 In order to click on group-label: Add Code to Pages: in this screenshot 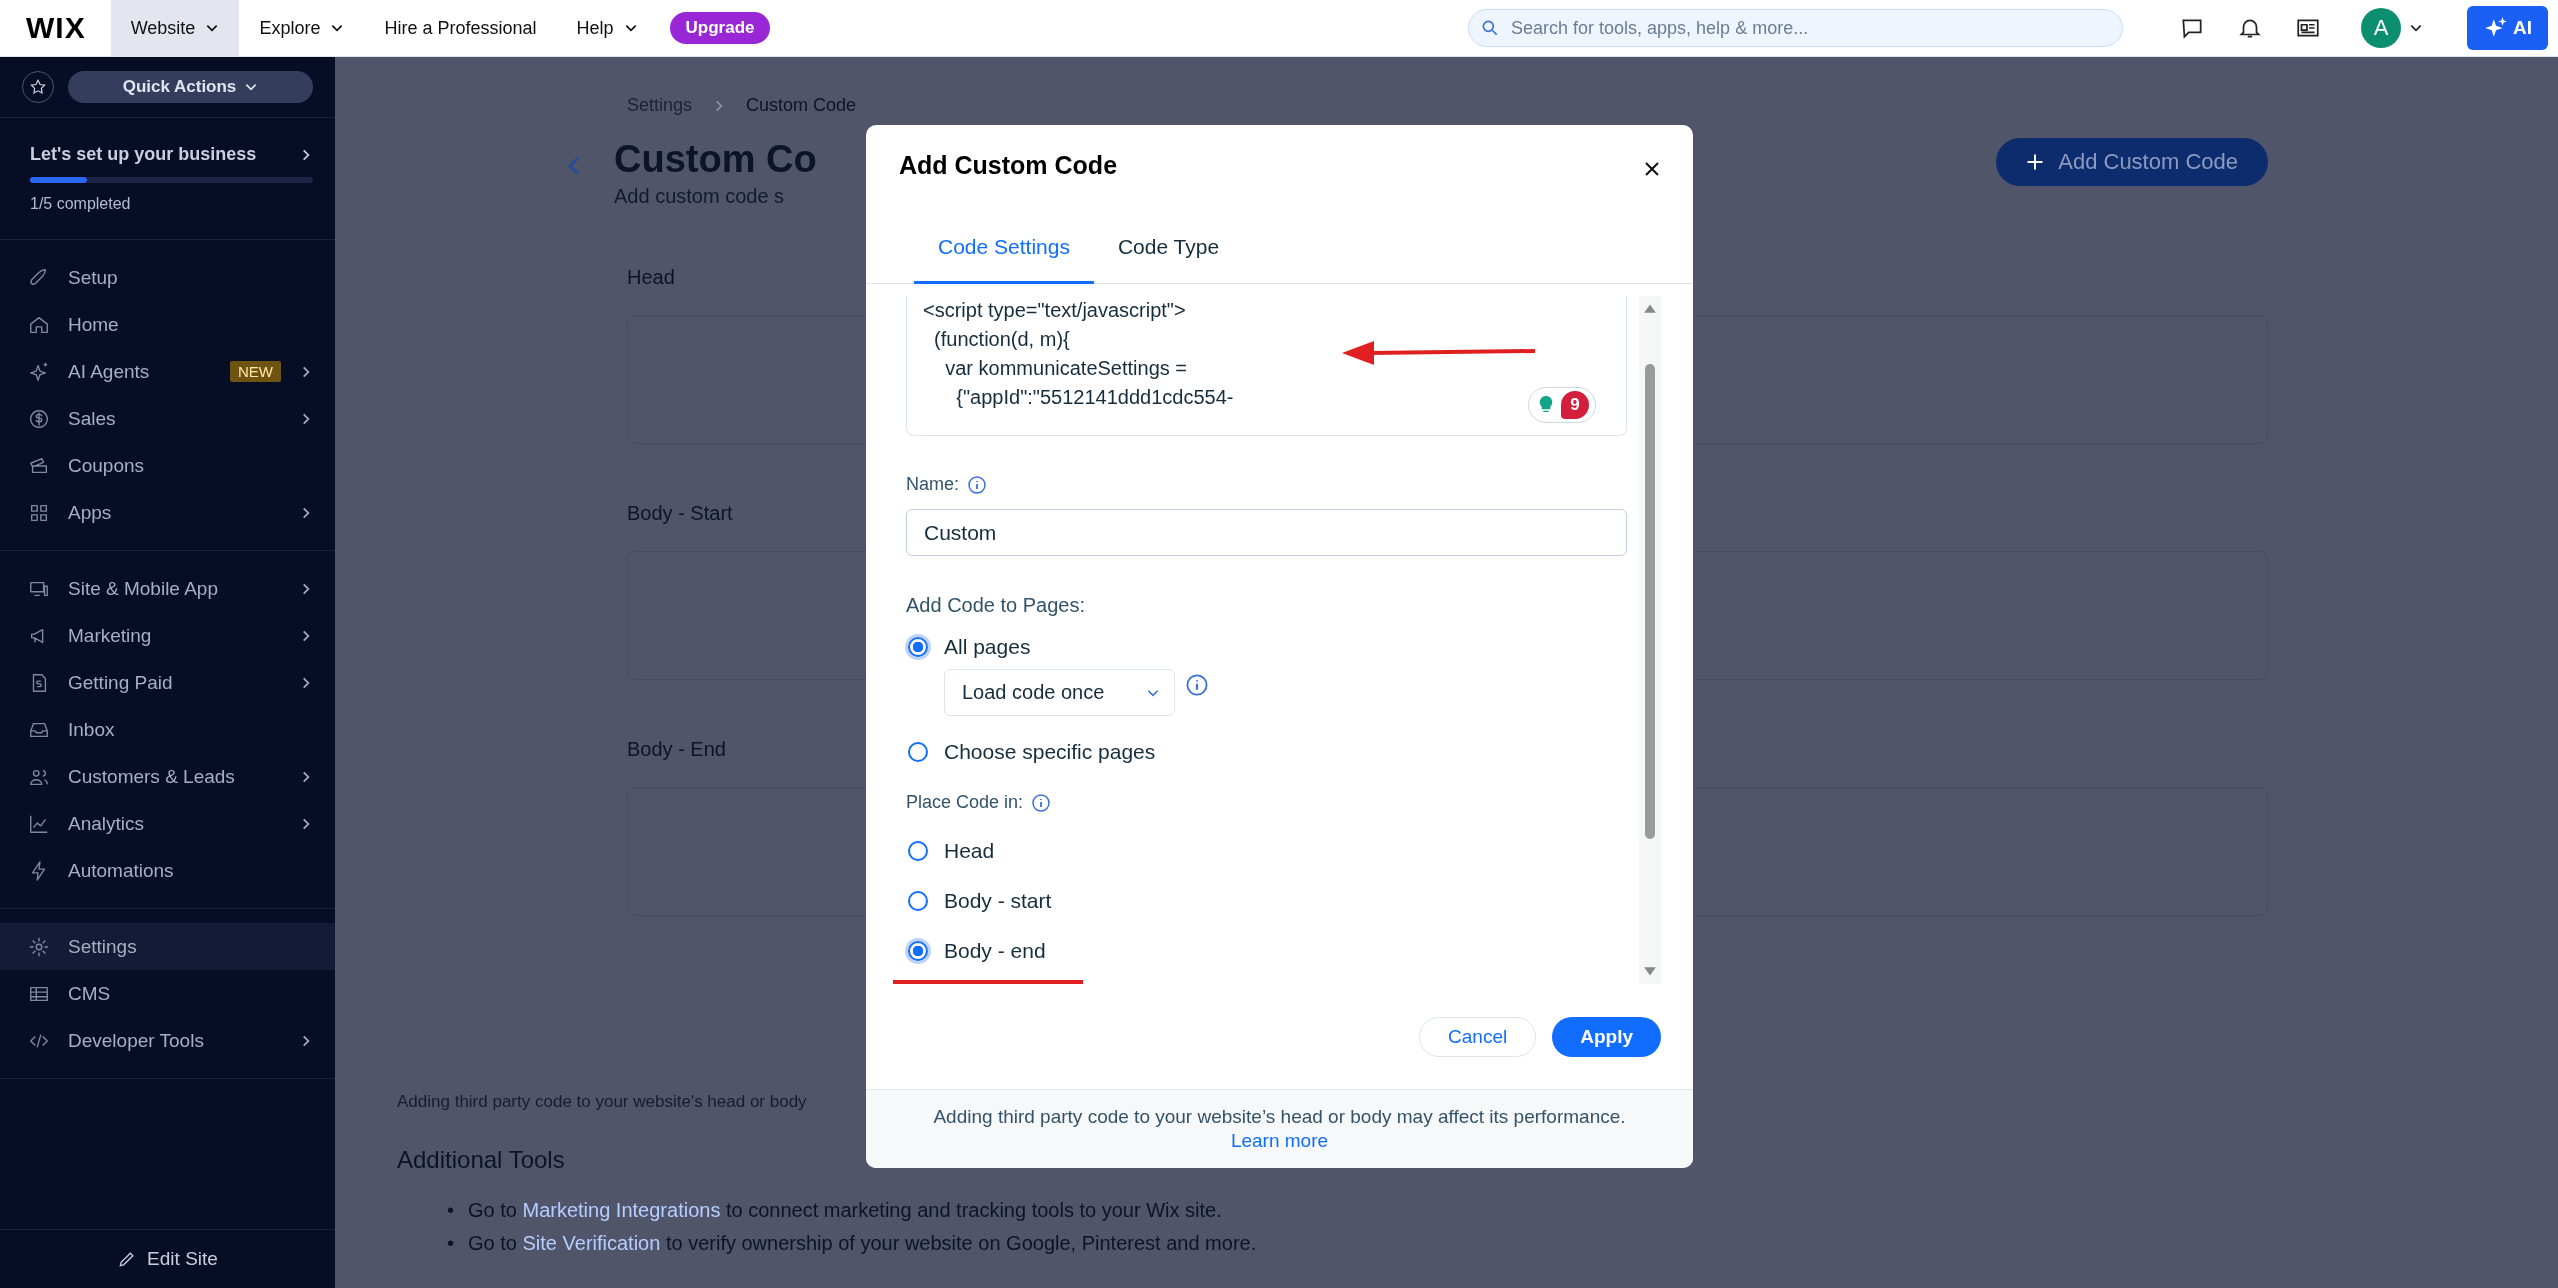, I will do `click(995, 605)`.